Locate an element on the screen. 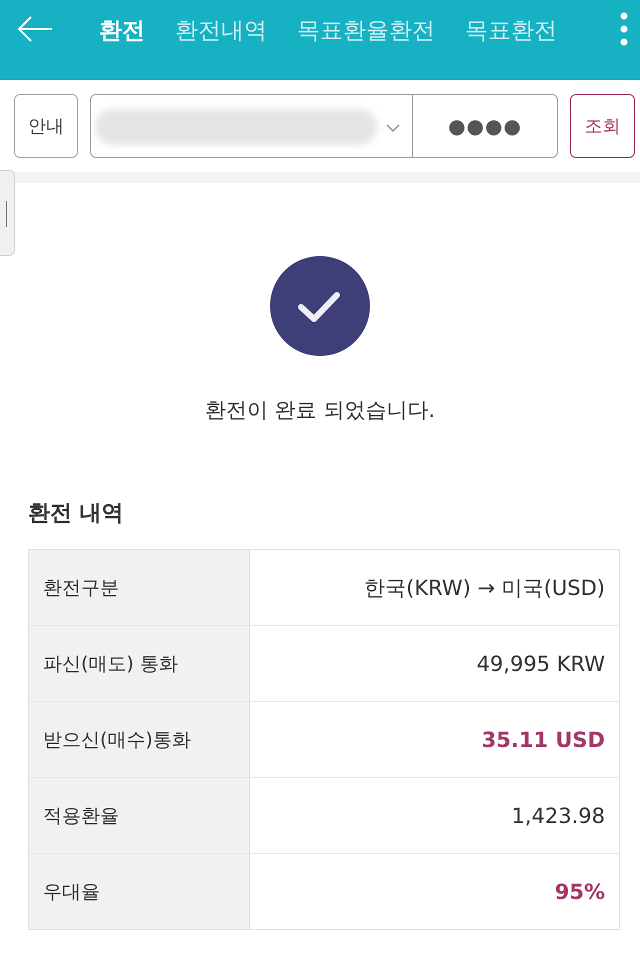 The image size is (640, 973). completion-message: 환전이 완료 되었습니다. is located at coordinates (320, 410).